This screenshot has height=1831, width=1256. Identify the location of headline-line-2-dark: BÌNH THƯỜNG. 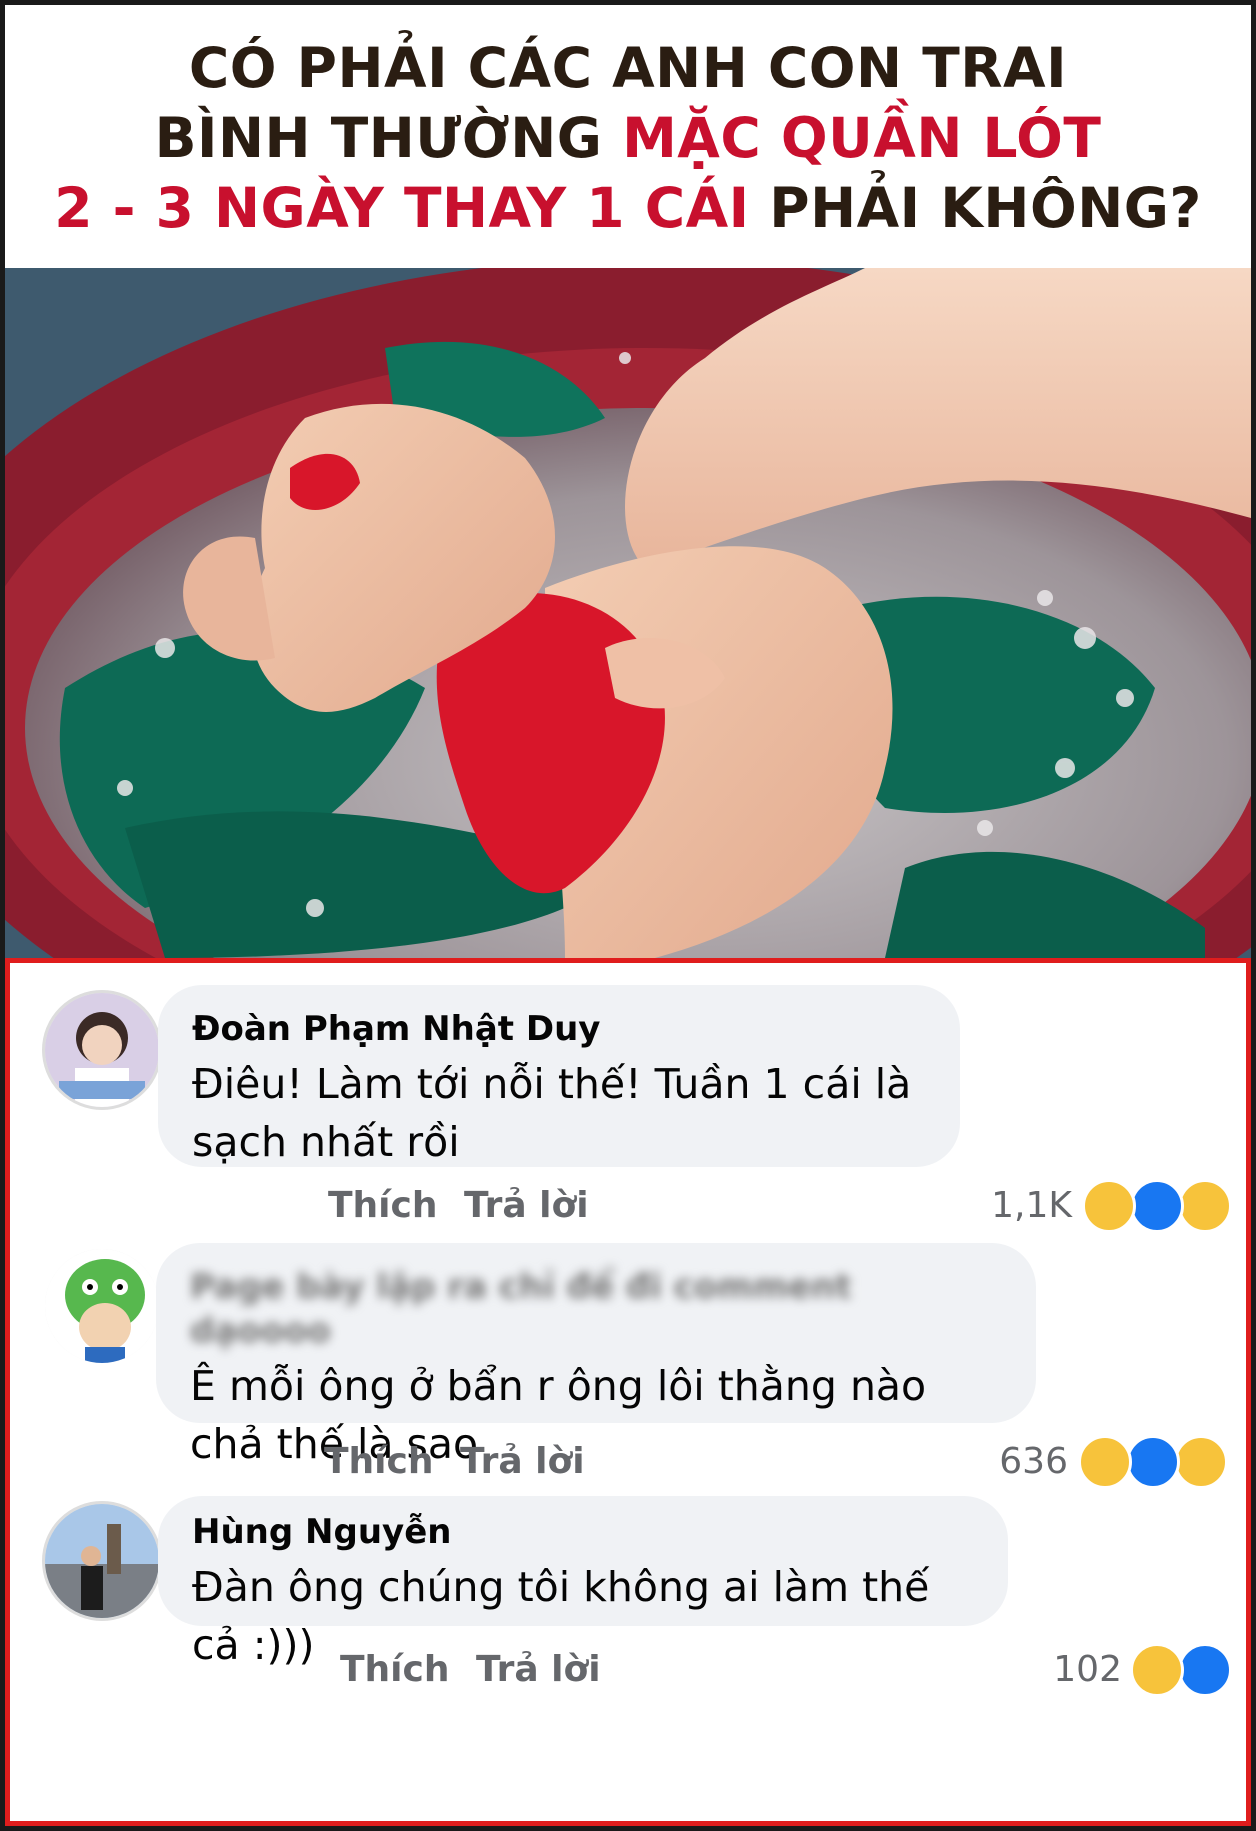
(388, 138).